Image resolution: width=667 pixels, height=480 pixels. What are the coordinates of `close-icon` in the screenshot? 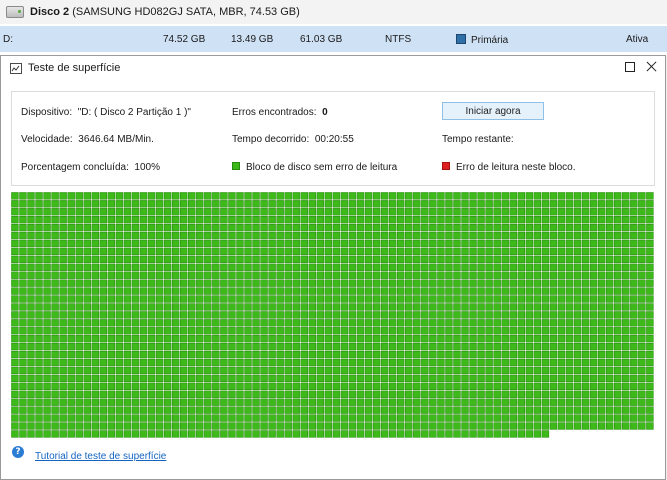 It's located at (652, 67).